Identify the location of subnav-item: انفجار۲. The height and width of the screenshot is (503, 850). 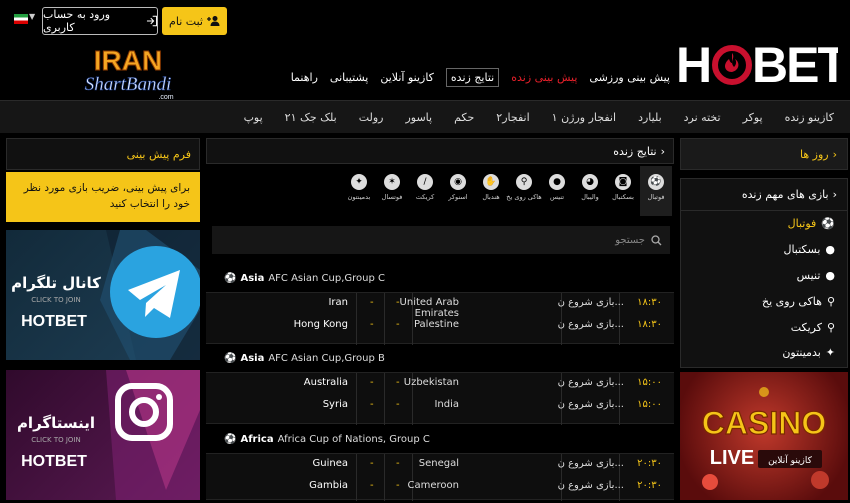
(512, 117).